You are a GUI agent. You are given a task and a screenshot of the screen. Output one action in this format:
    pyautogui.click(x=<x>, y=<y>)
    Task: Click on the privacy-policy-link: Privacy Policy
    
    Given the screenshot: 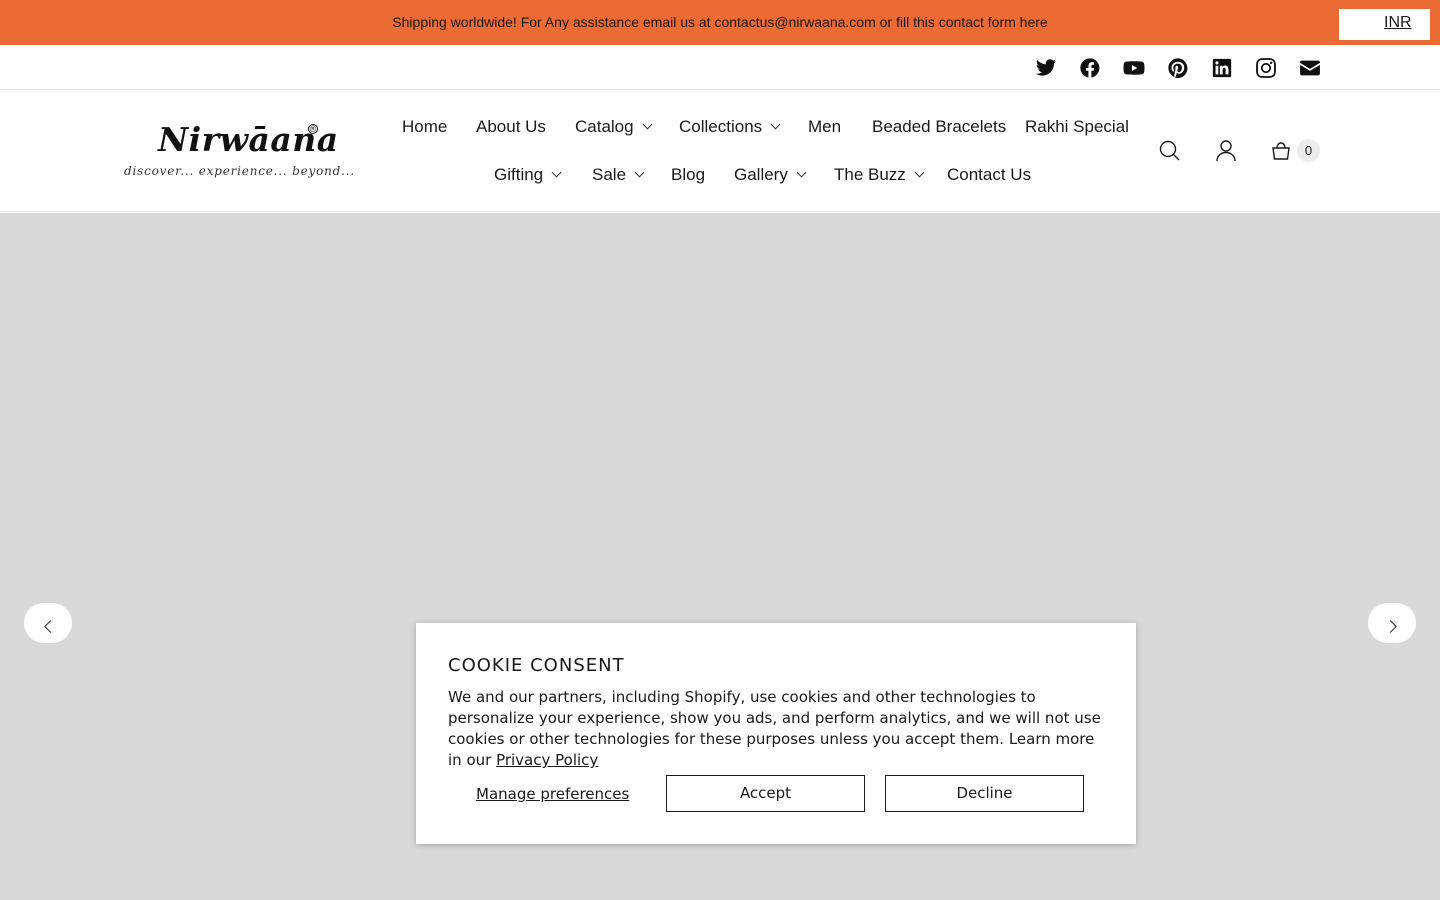 What is the action you would take?
    pyautogui.click(x=547, y=760)
    